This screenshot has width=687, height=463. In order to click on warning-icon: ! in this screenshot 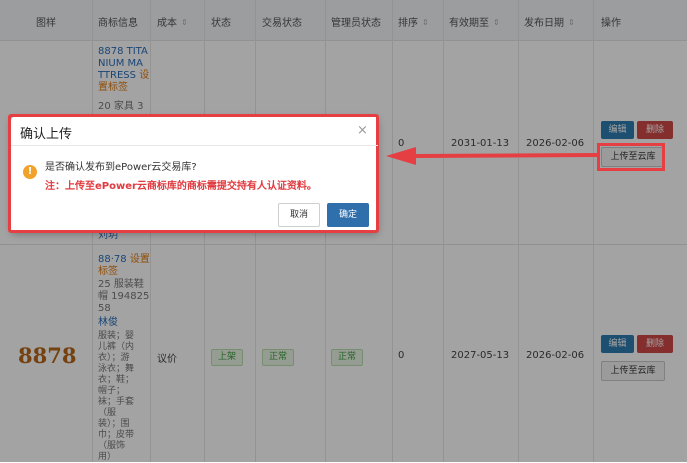, I will do `click(30, 172)`.